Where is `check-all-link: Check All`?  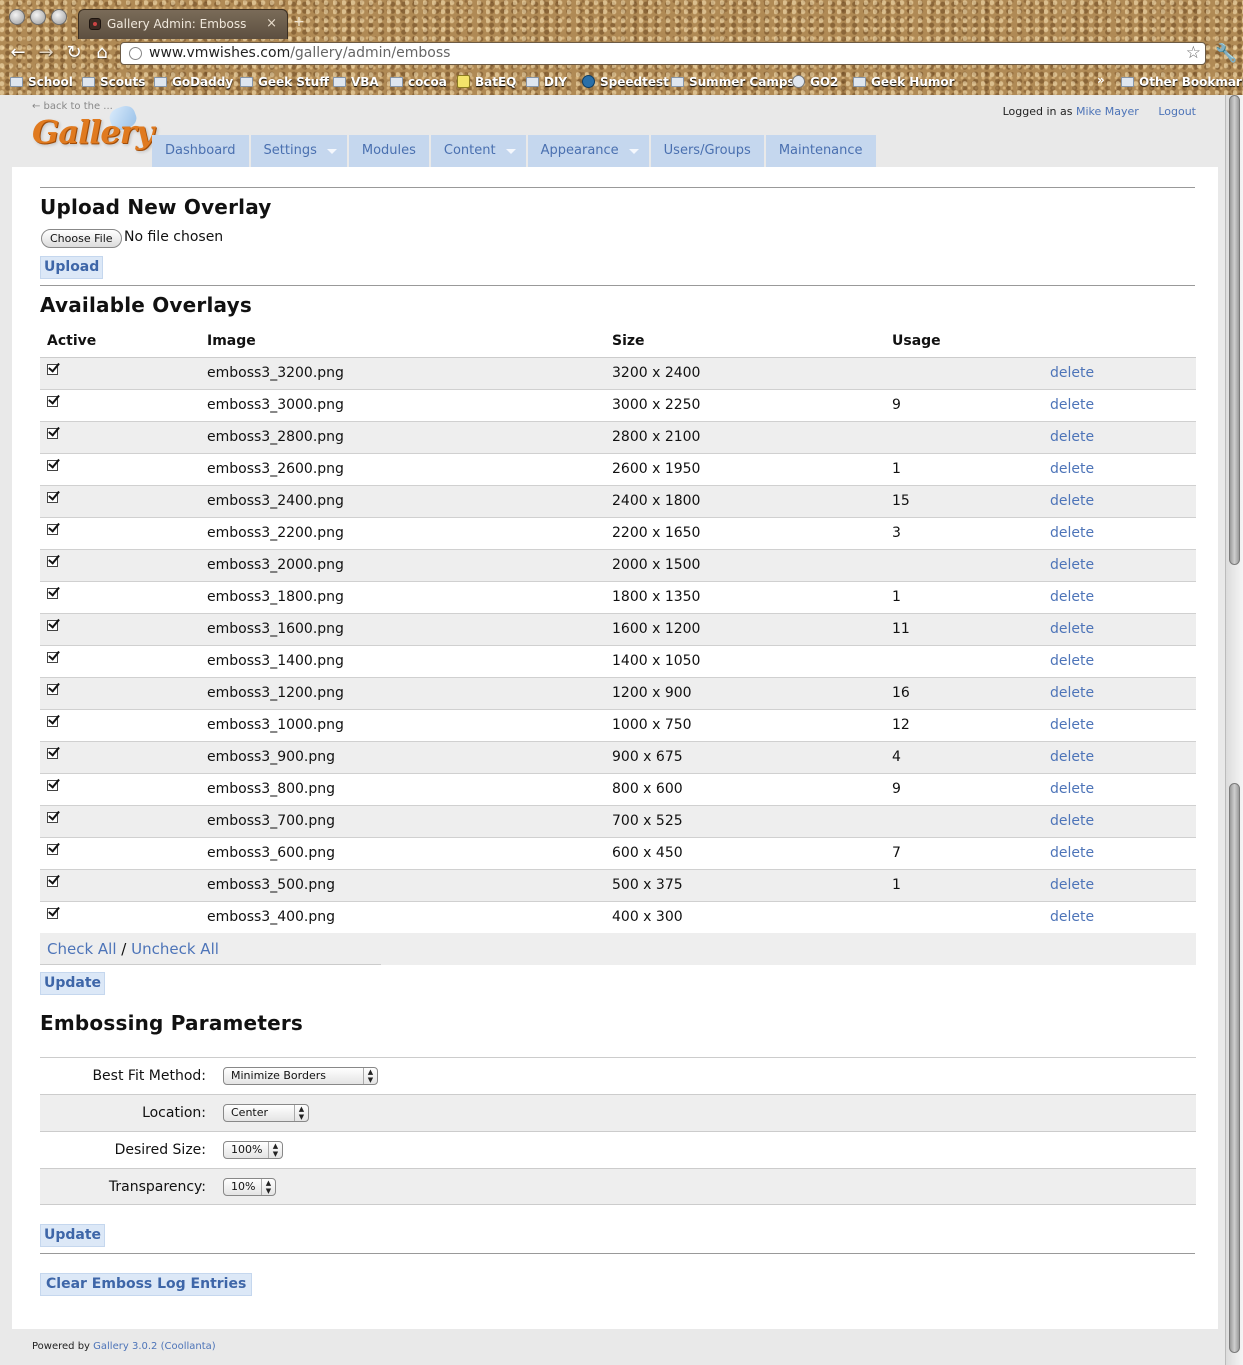
check-all-link: Check All is located at coordinates (82, 949).